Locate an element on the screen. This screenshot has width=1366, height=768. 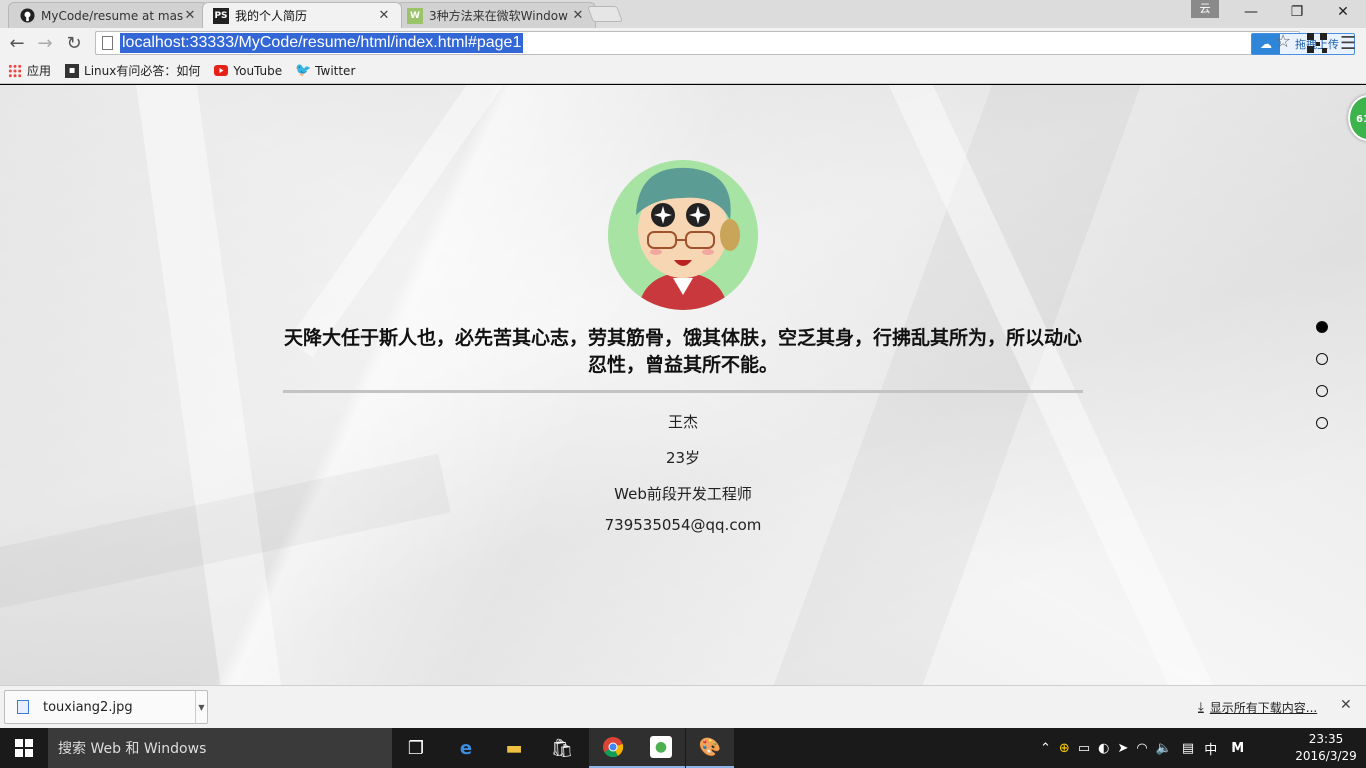
ime-mode-indicator: M is located at coordinates (1237, 748).